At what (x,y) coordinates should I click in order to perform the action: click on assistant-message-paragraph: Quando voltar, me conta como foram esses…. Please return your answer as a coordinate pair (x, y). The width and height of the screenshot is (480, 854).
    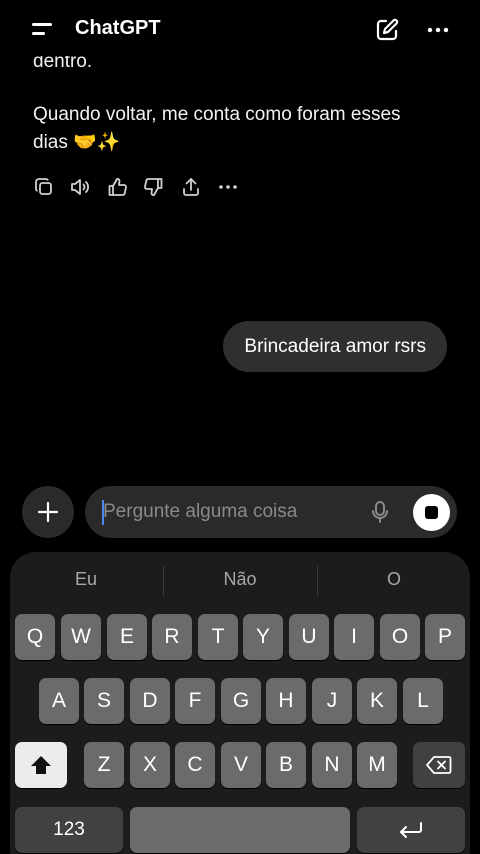
    Looking at the image, I should click on (243, 129).